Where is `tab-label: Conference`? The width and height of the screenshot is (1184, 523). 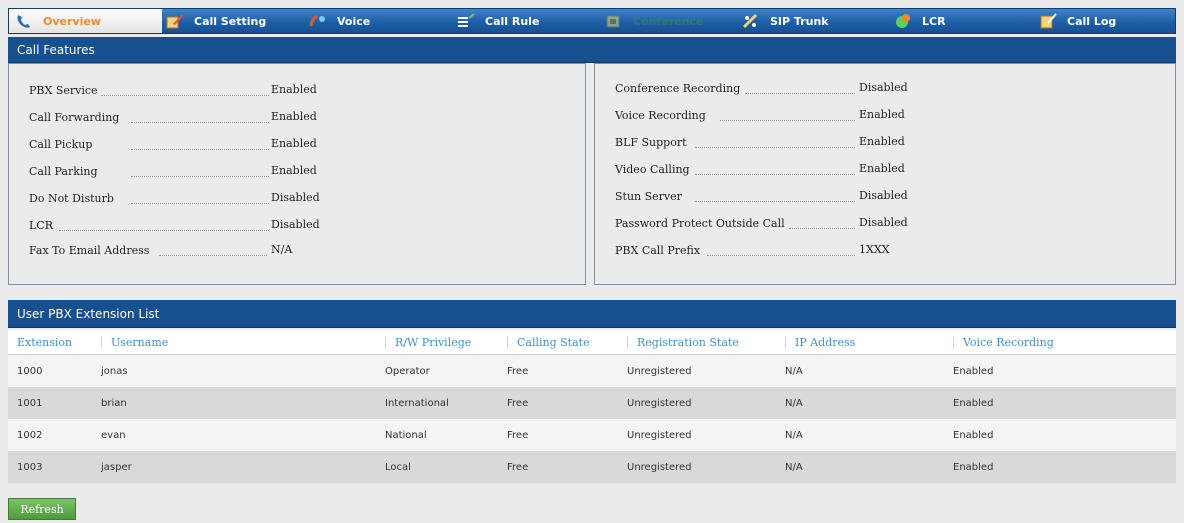 tab-label: Conference is located at coordinates (668, 21).